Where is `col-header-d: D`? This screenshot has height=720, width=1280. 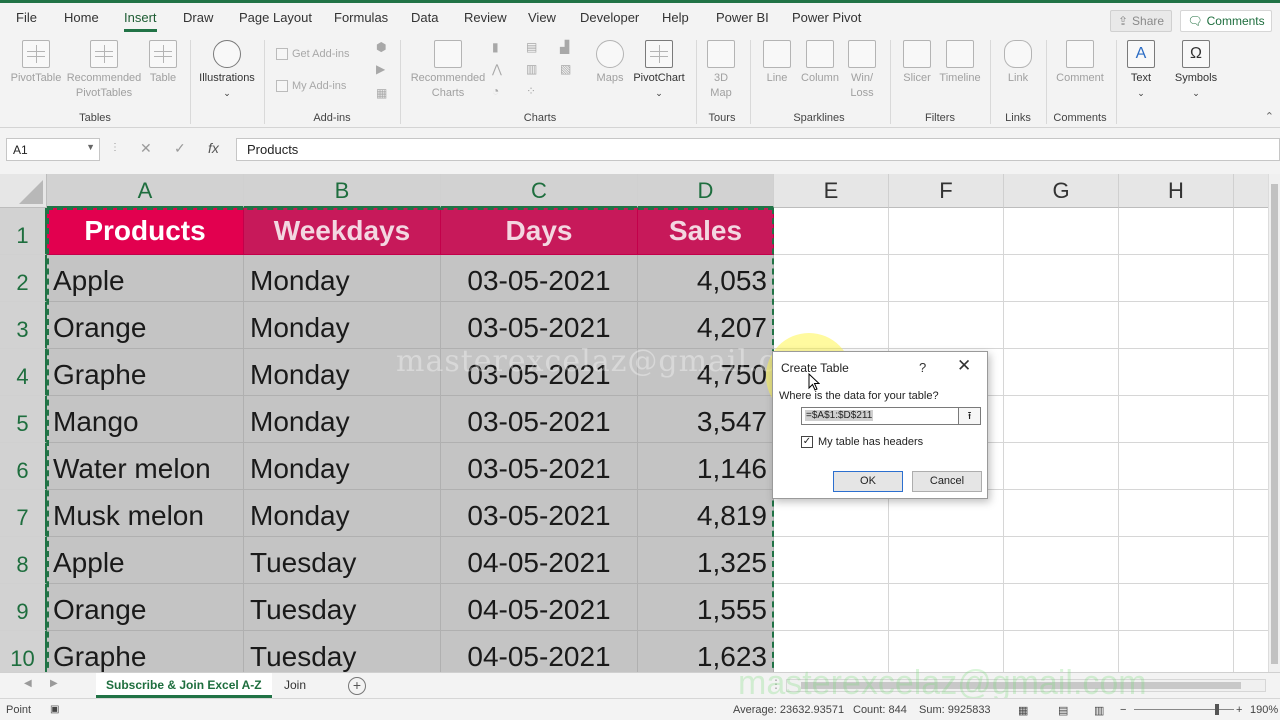
col-header-d: D is located at coordinates (706, 191).